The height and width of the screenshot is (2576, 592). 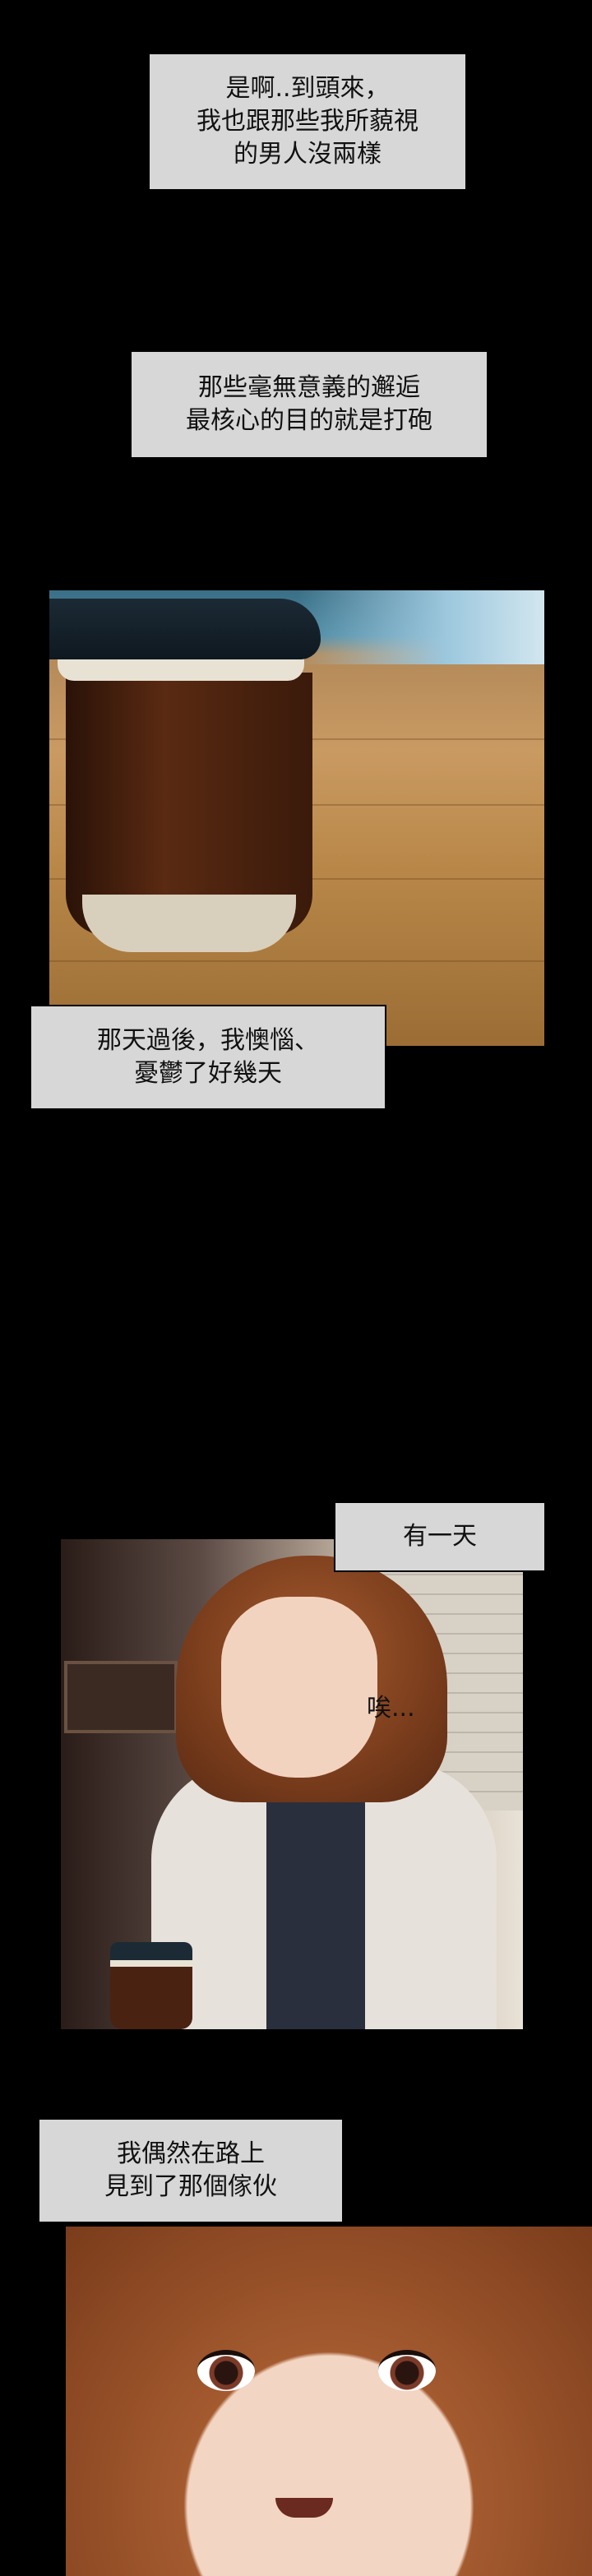 What do you see at coordinates (299, 1687) in the screenshot?
I see `woman-face` at bounding box center [299, 1687].